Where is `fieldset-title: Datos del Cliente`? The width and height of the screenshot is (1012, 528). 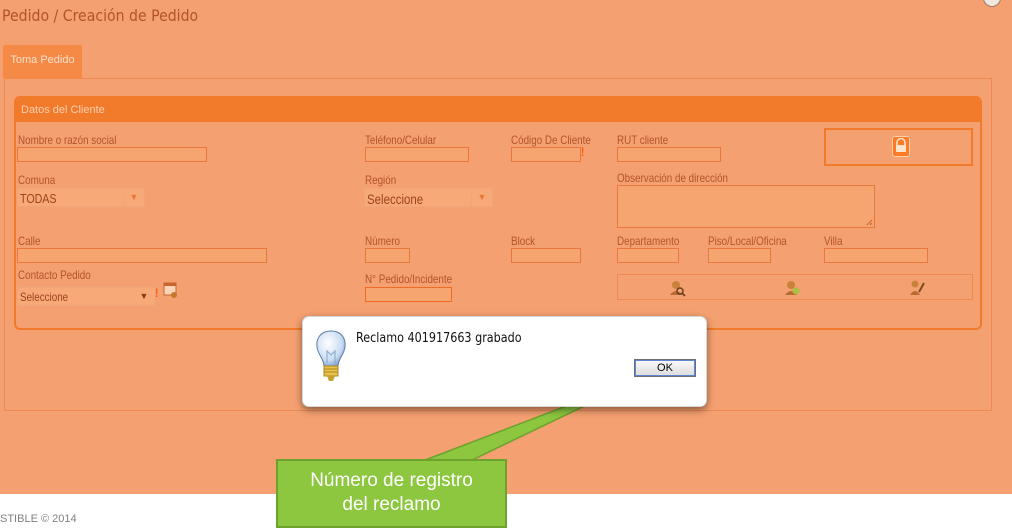 fieldset-title: Datos del Cliente is located at coordinates (498, 110).